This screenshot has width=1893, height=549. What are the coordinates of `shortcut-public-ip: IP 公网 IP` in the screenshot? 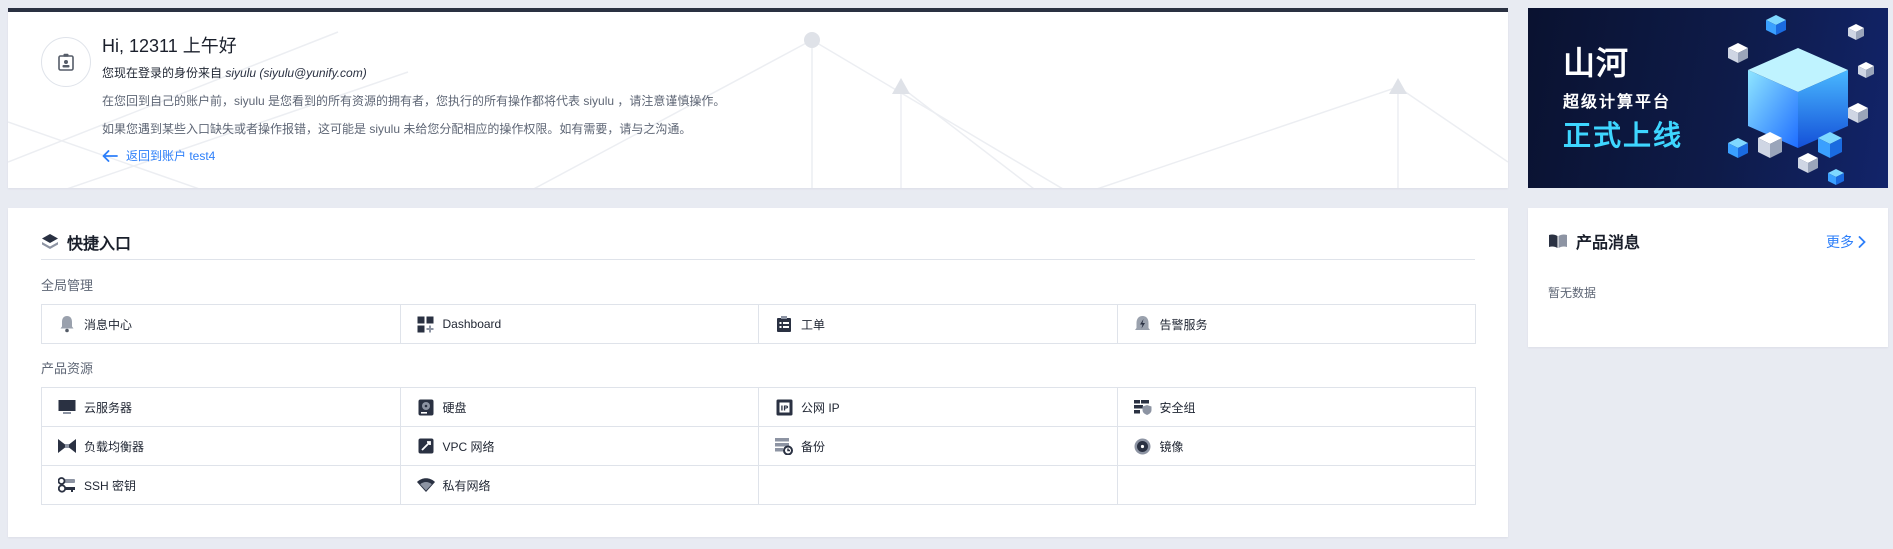 It's located at (938, 407).